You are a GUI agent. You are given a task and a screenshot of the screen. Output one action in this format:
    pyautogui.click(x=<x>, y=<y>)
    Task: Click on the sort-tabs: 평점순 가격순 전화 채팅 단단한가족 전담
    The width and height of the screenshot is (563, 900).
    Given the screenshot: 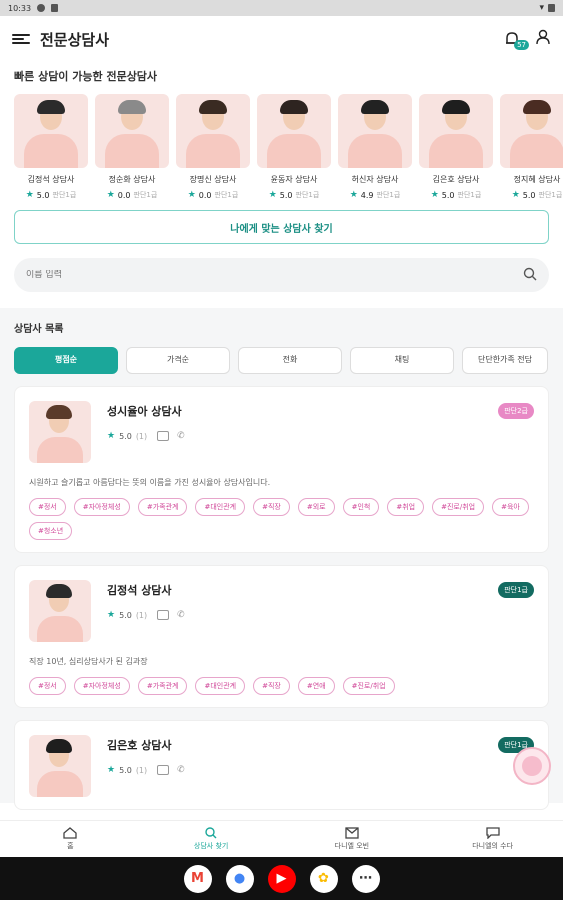 What is the action you would take?
    pyautogui.click(x=281, y=360)
    